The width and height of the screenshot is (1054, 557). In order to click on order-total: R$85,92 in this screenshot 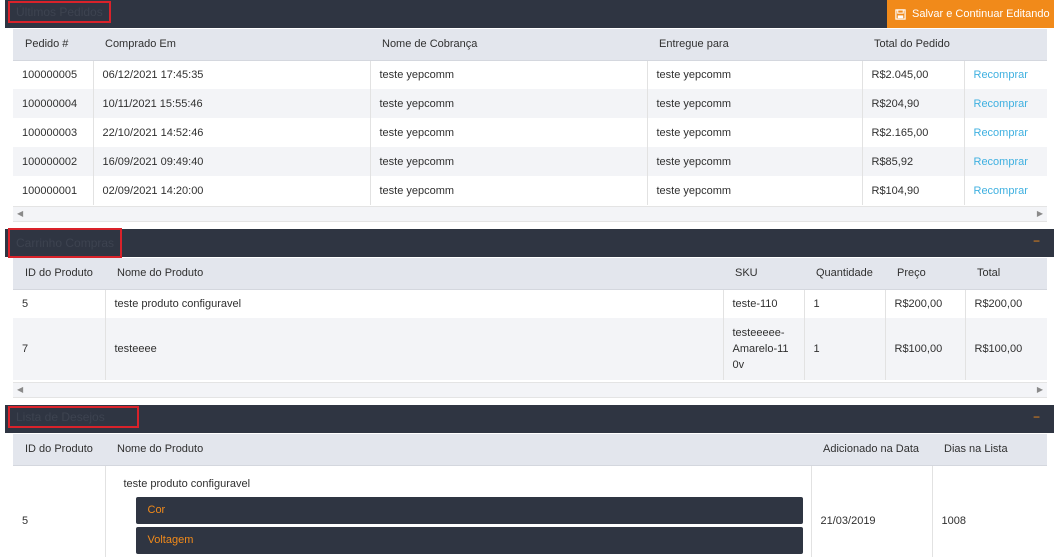, I will do `click(913, 161)`.